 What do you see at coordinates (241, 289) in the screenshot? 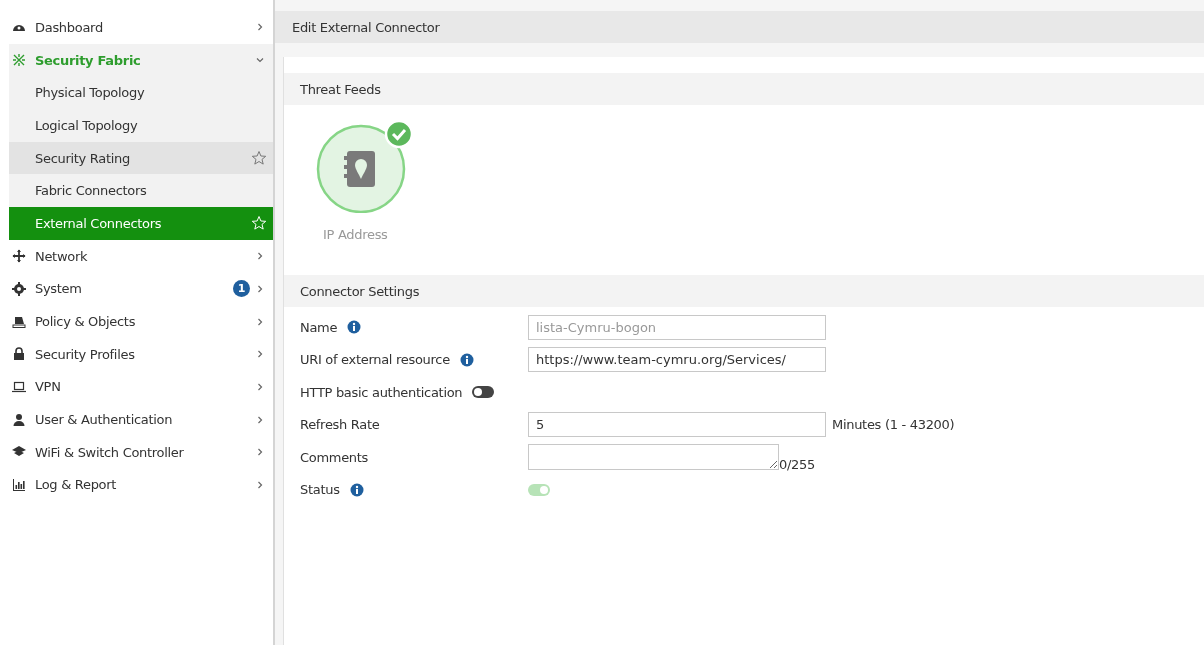
I see `notification-badge: 1` at bounding box center [241, 289].